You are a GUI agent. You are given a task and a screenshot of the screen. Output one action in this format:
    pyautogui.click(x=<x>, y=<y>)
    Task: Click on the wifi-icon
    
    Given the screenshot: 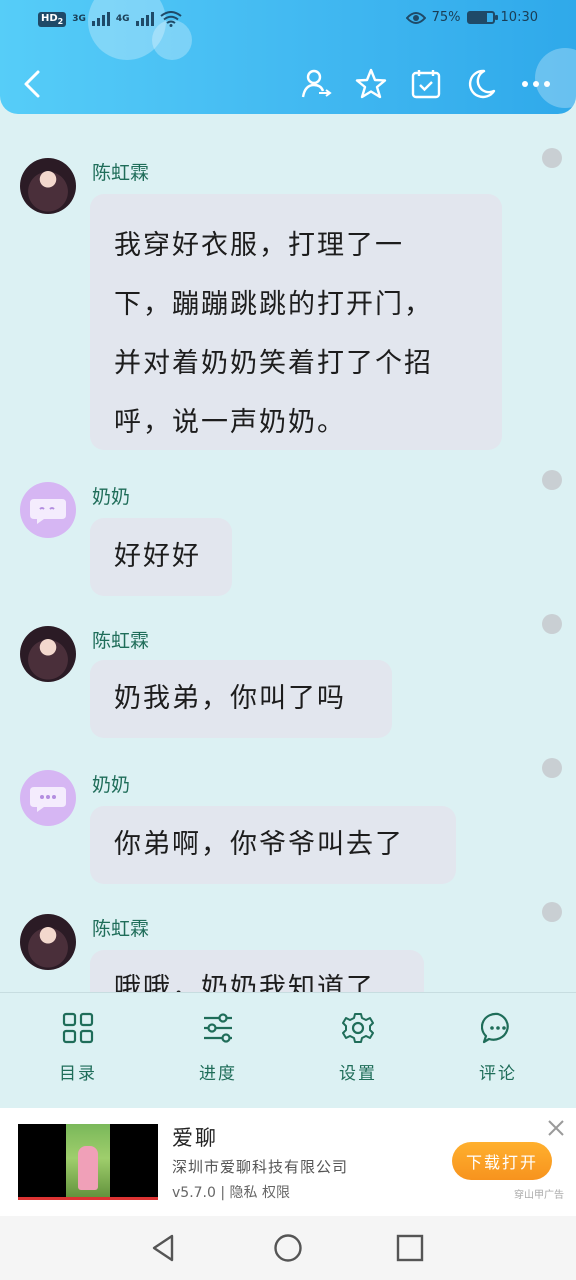 What is the action you would take?
    pyautogui.click(x=170, y=19)
    